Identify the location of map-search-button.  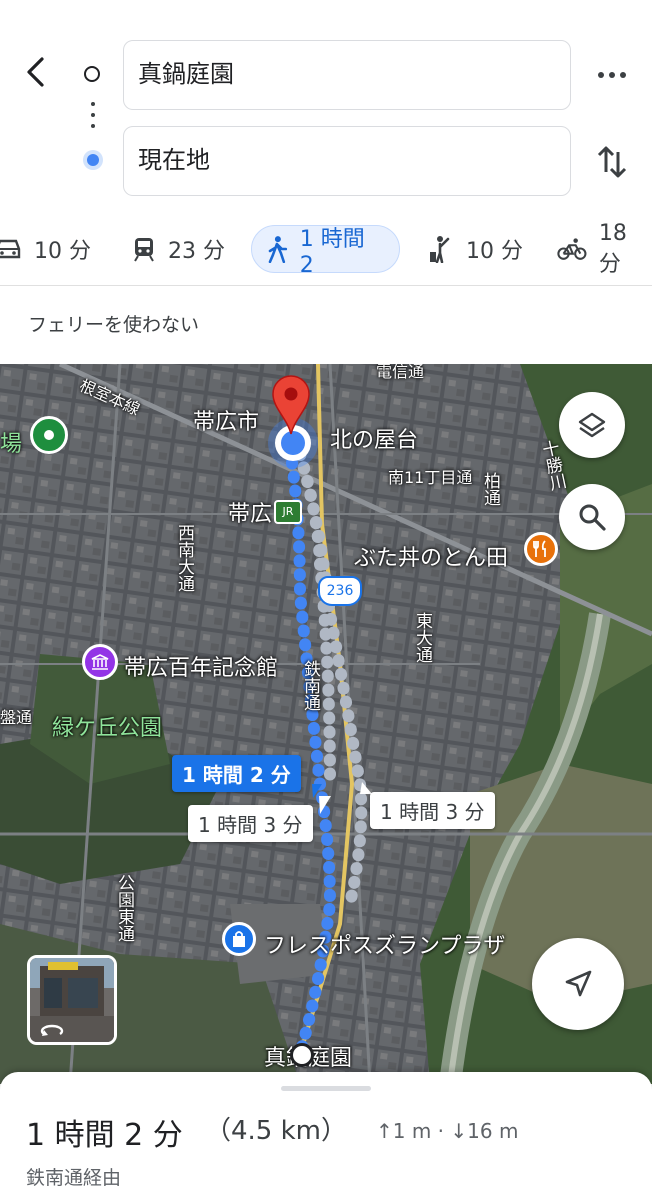
(592, 517).